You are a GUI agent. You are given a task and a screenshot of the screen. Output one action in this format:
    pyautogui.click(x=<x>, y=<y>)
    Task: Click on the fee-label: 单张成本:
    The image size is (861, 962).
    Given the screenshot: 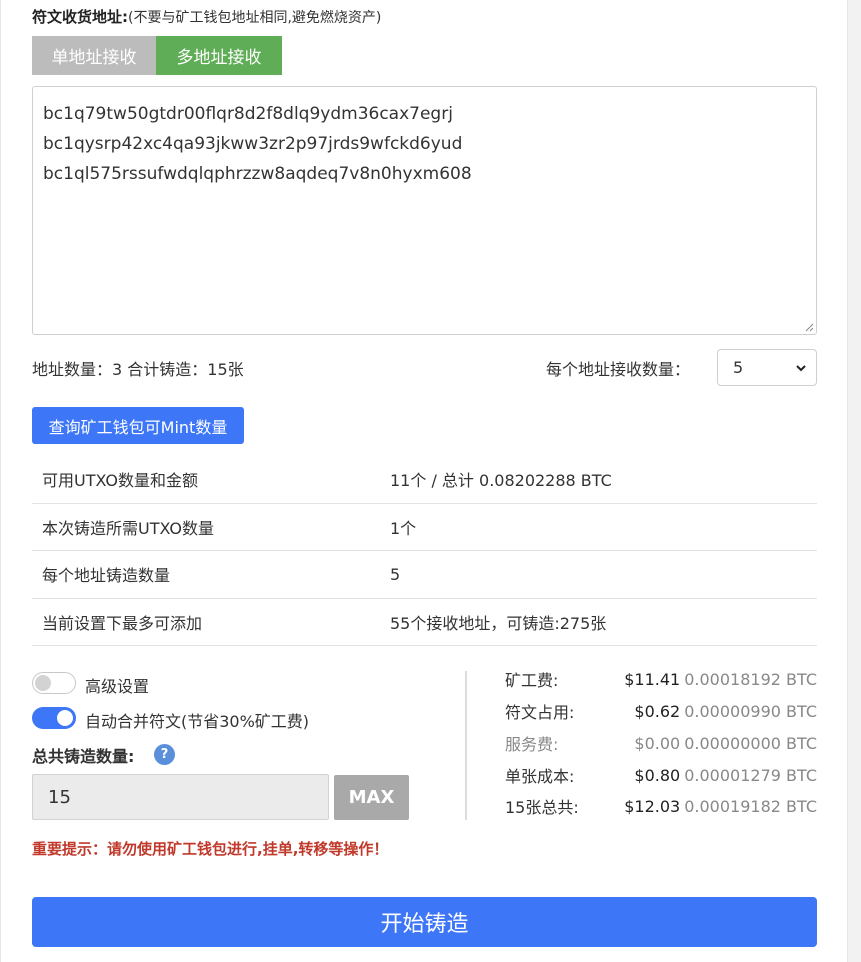 What is the action you would take?
    pyautogui.click(x=540, y=776)
    